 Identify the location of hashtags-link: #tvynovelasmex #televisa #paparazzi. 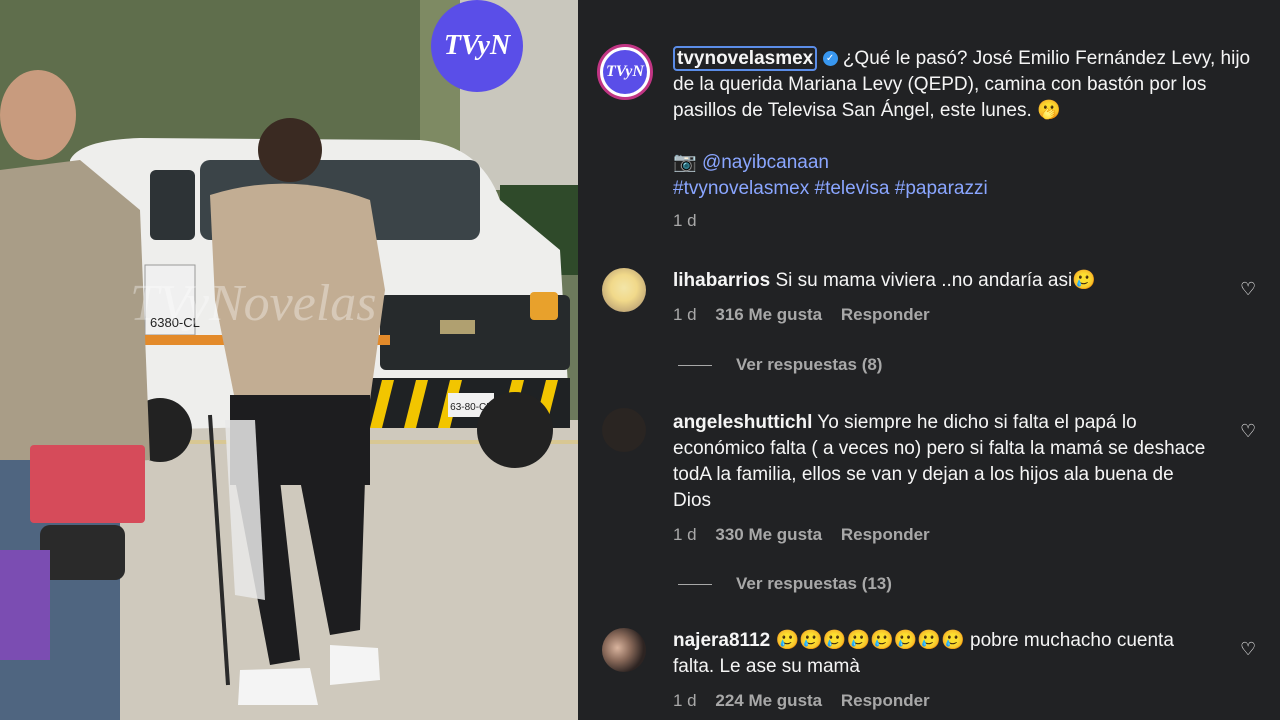
(965, 189).